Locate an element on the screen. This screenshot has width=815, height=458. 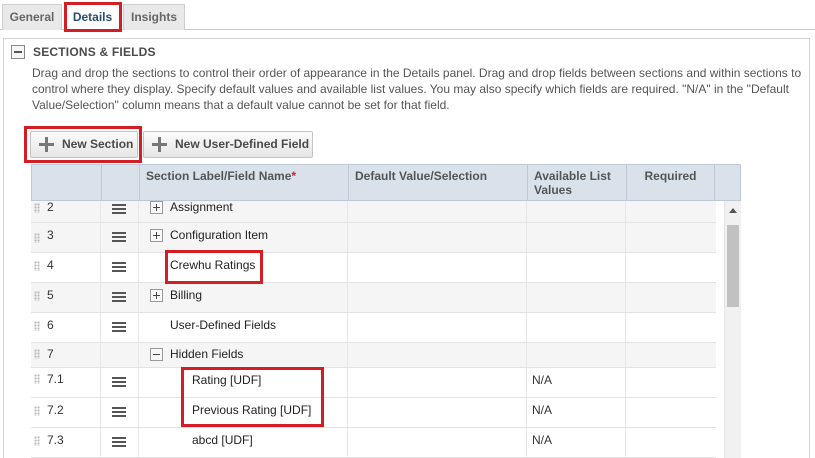
row-number: 7.2 is located at coordinates (55, 410).